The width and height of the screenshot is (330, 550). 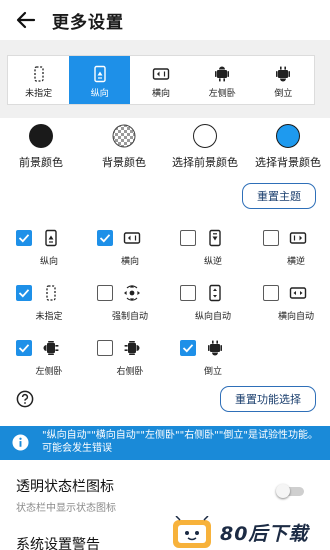 What do you see at coordinates (137, 360) in the screenshot?
I see `mode-right-side: 右侧卧` at bounding box center [137, 360].